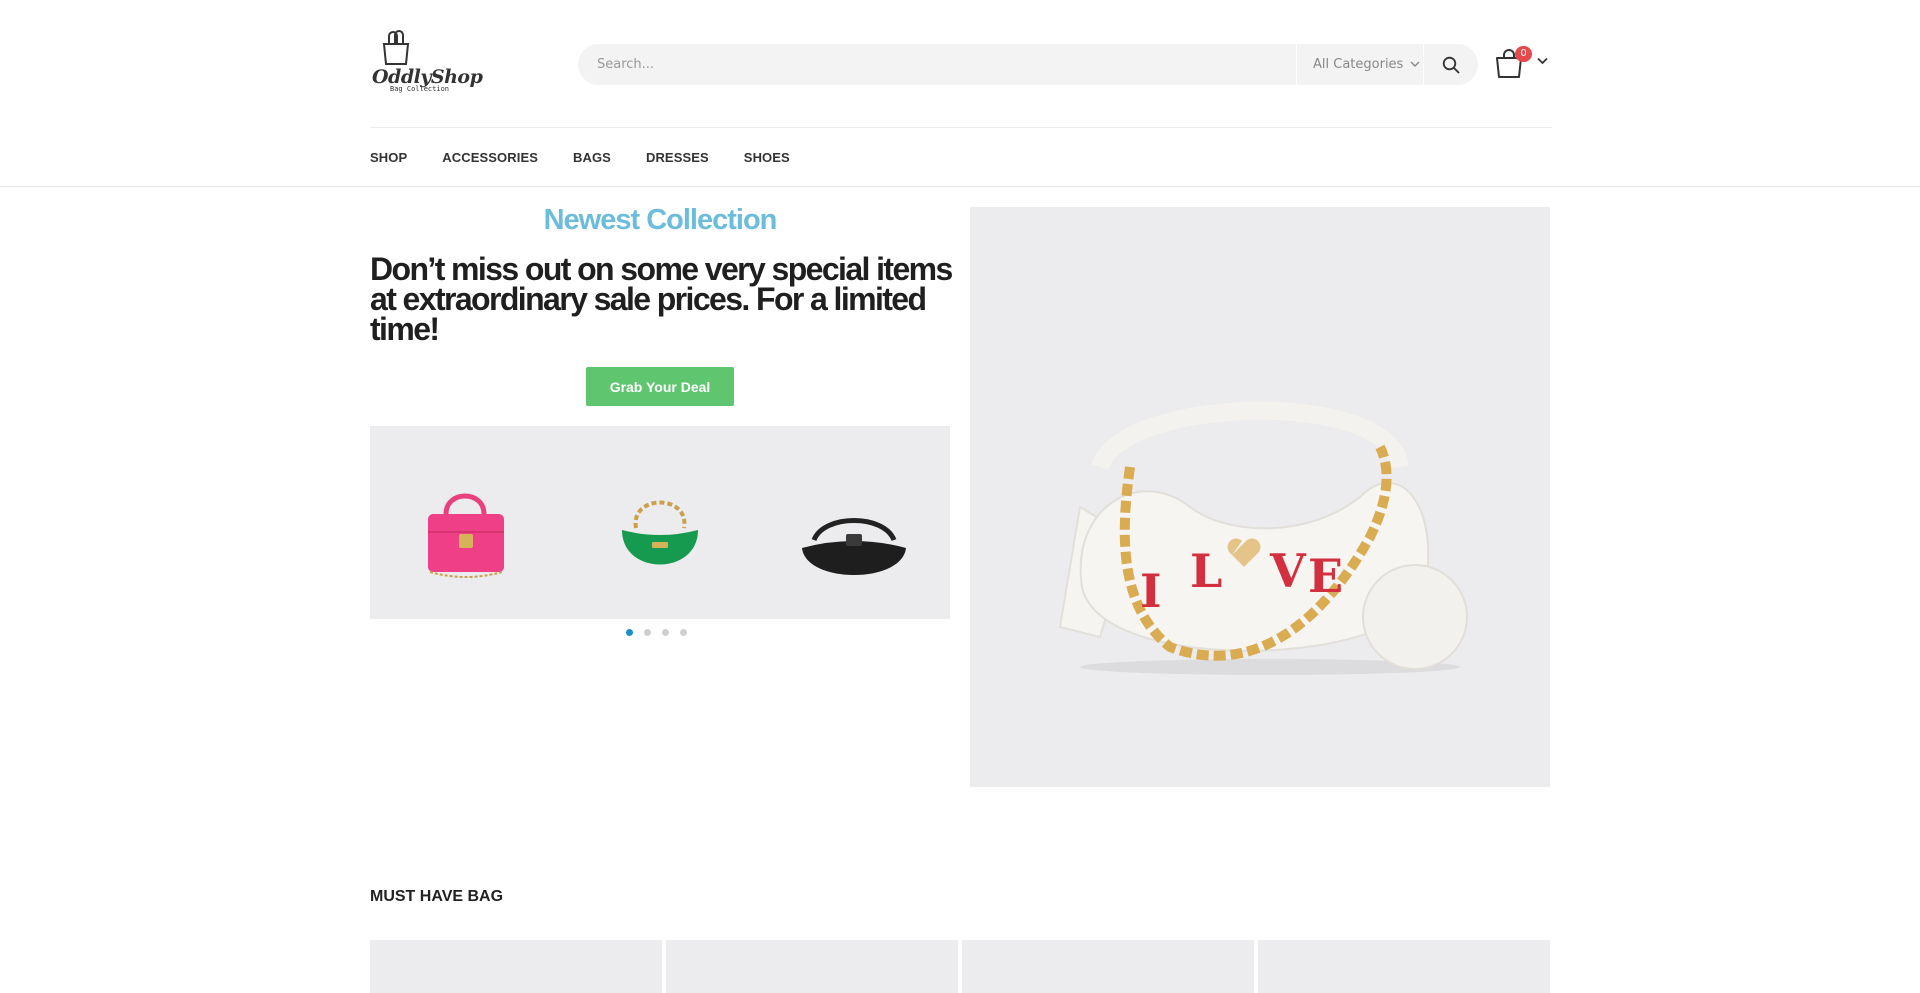 This screenshot has height=993, width=1920. I want to click on carousel-pagination, so click(662, 632).